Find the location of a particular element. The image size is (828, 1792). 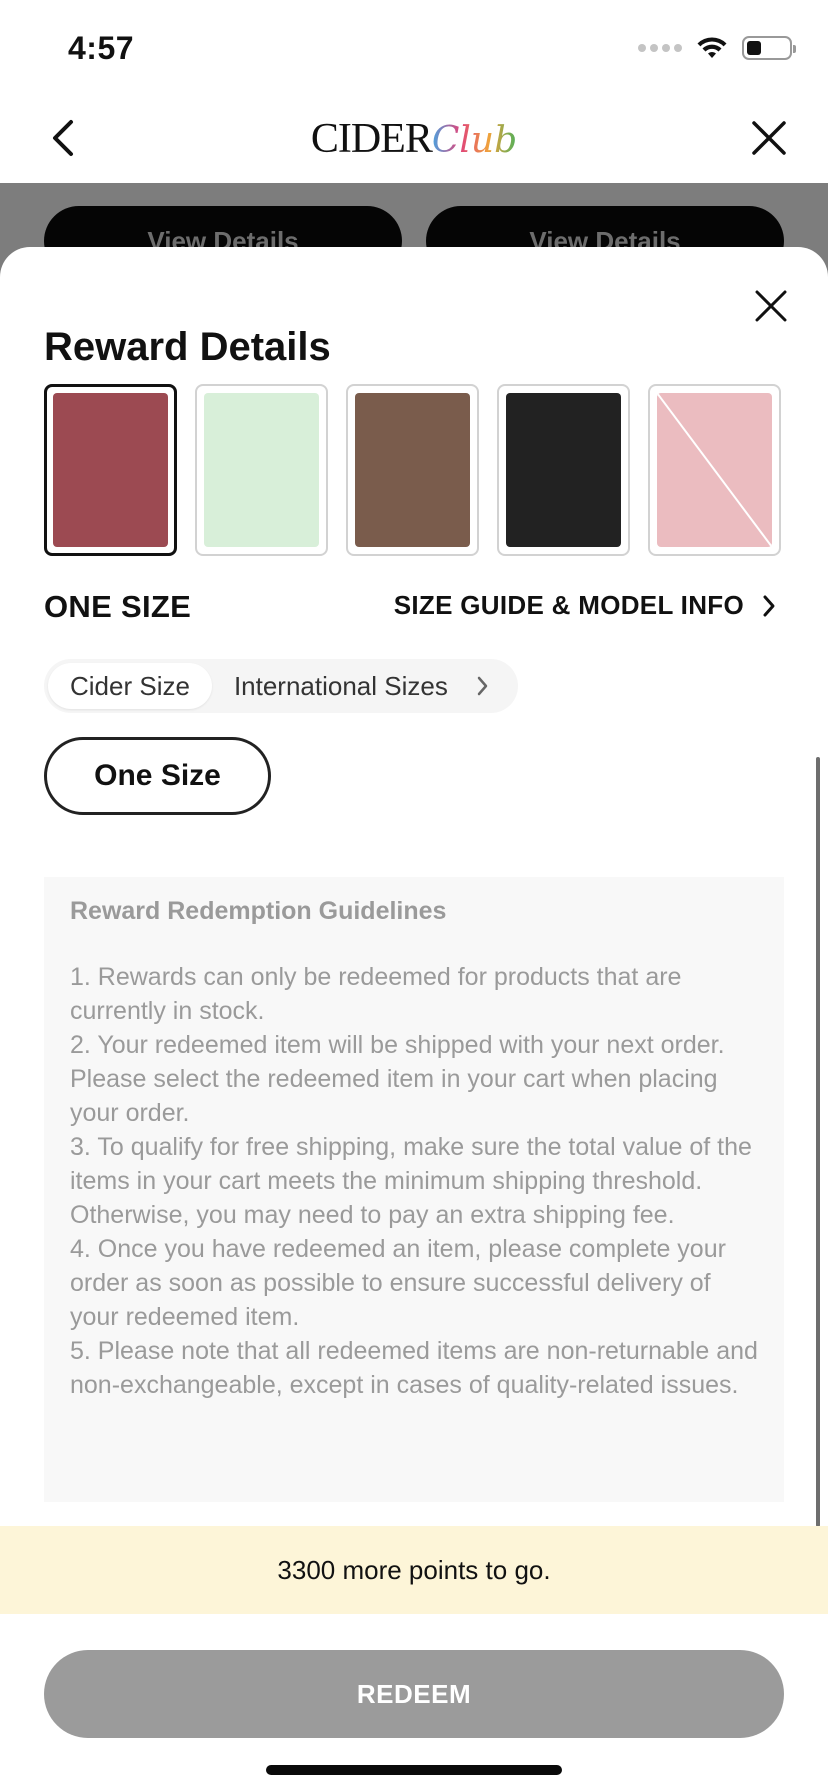

selected-size-label: ONE SIZE is located at coordinates (118, 606).